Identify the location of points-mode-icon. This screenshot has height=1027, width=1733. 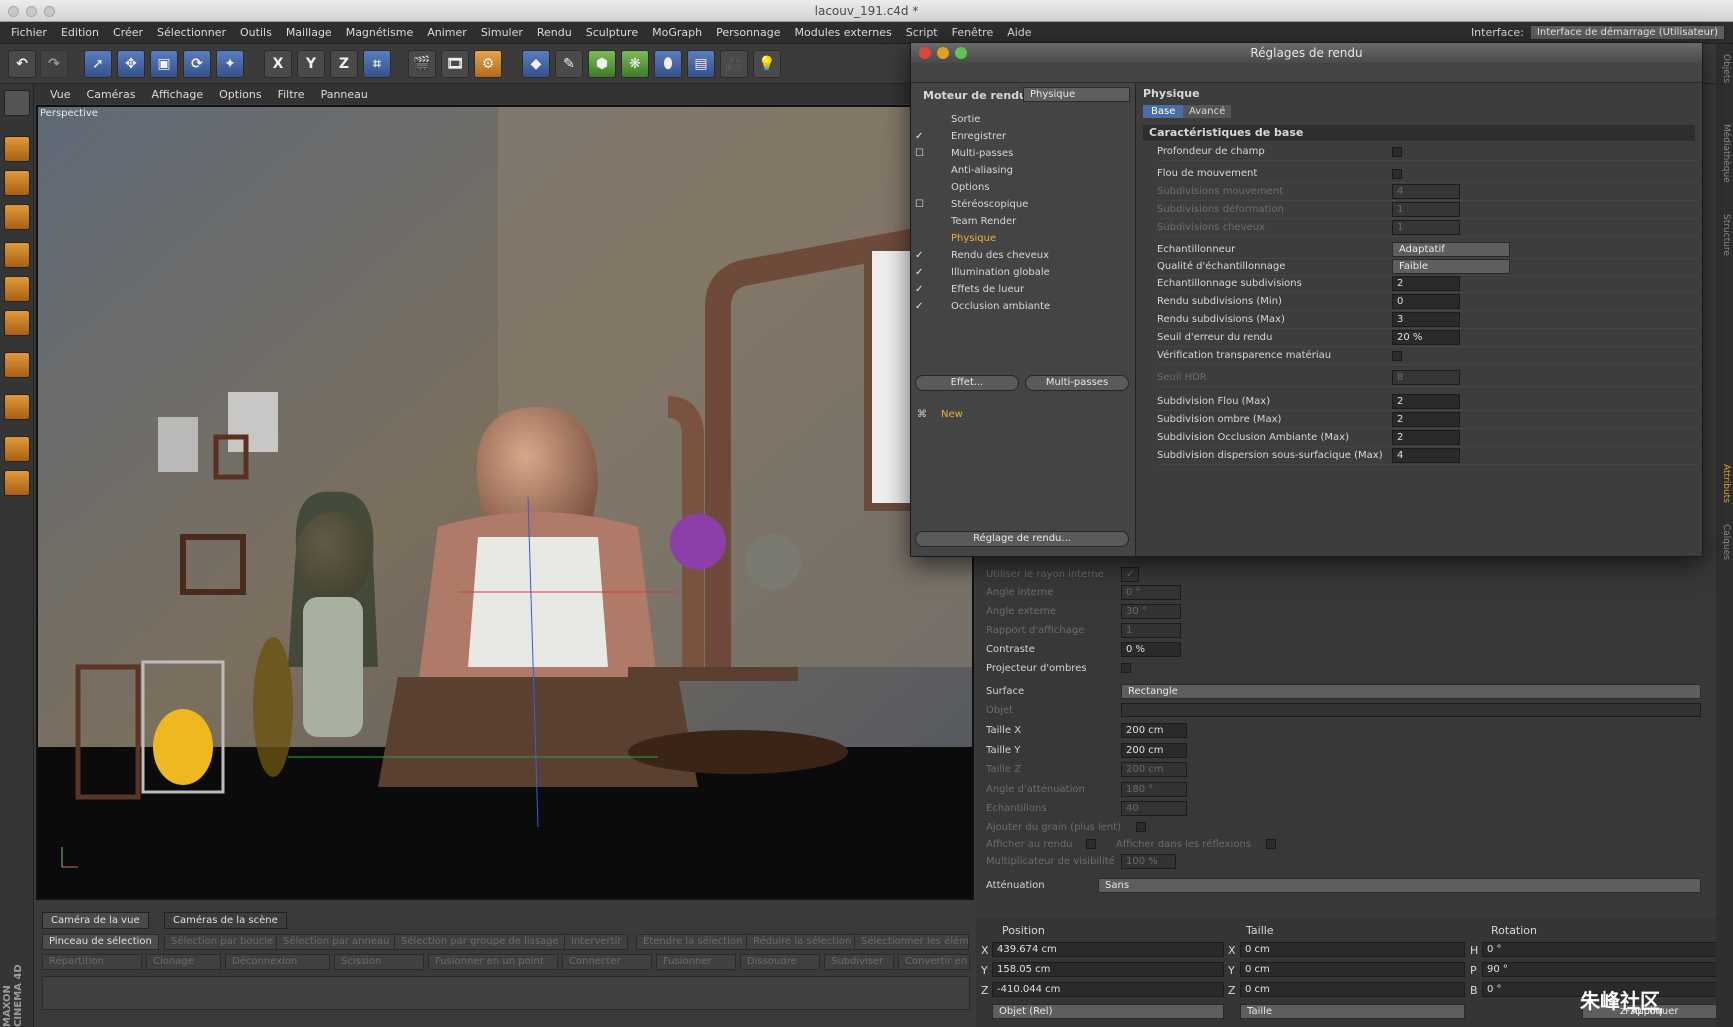
(17, 255).